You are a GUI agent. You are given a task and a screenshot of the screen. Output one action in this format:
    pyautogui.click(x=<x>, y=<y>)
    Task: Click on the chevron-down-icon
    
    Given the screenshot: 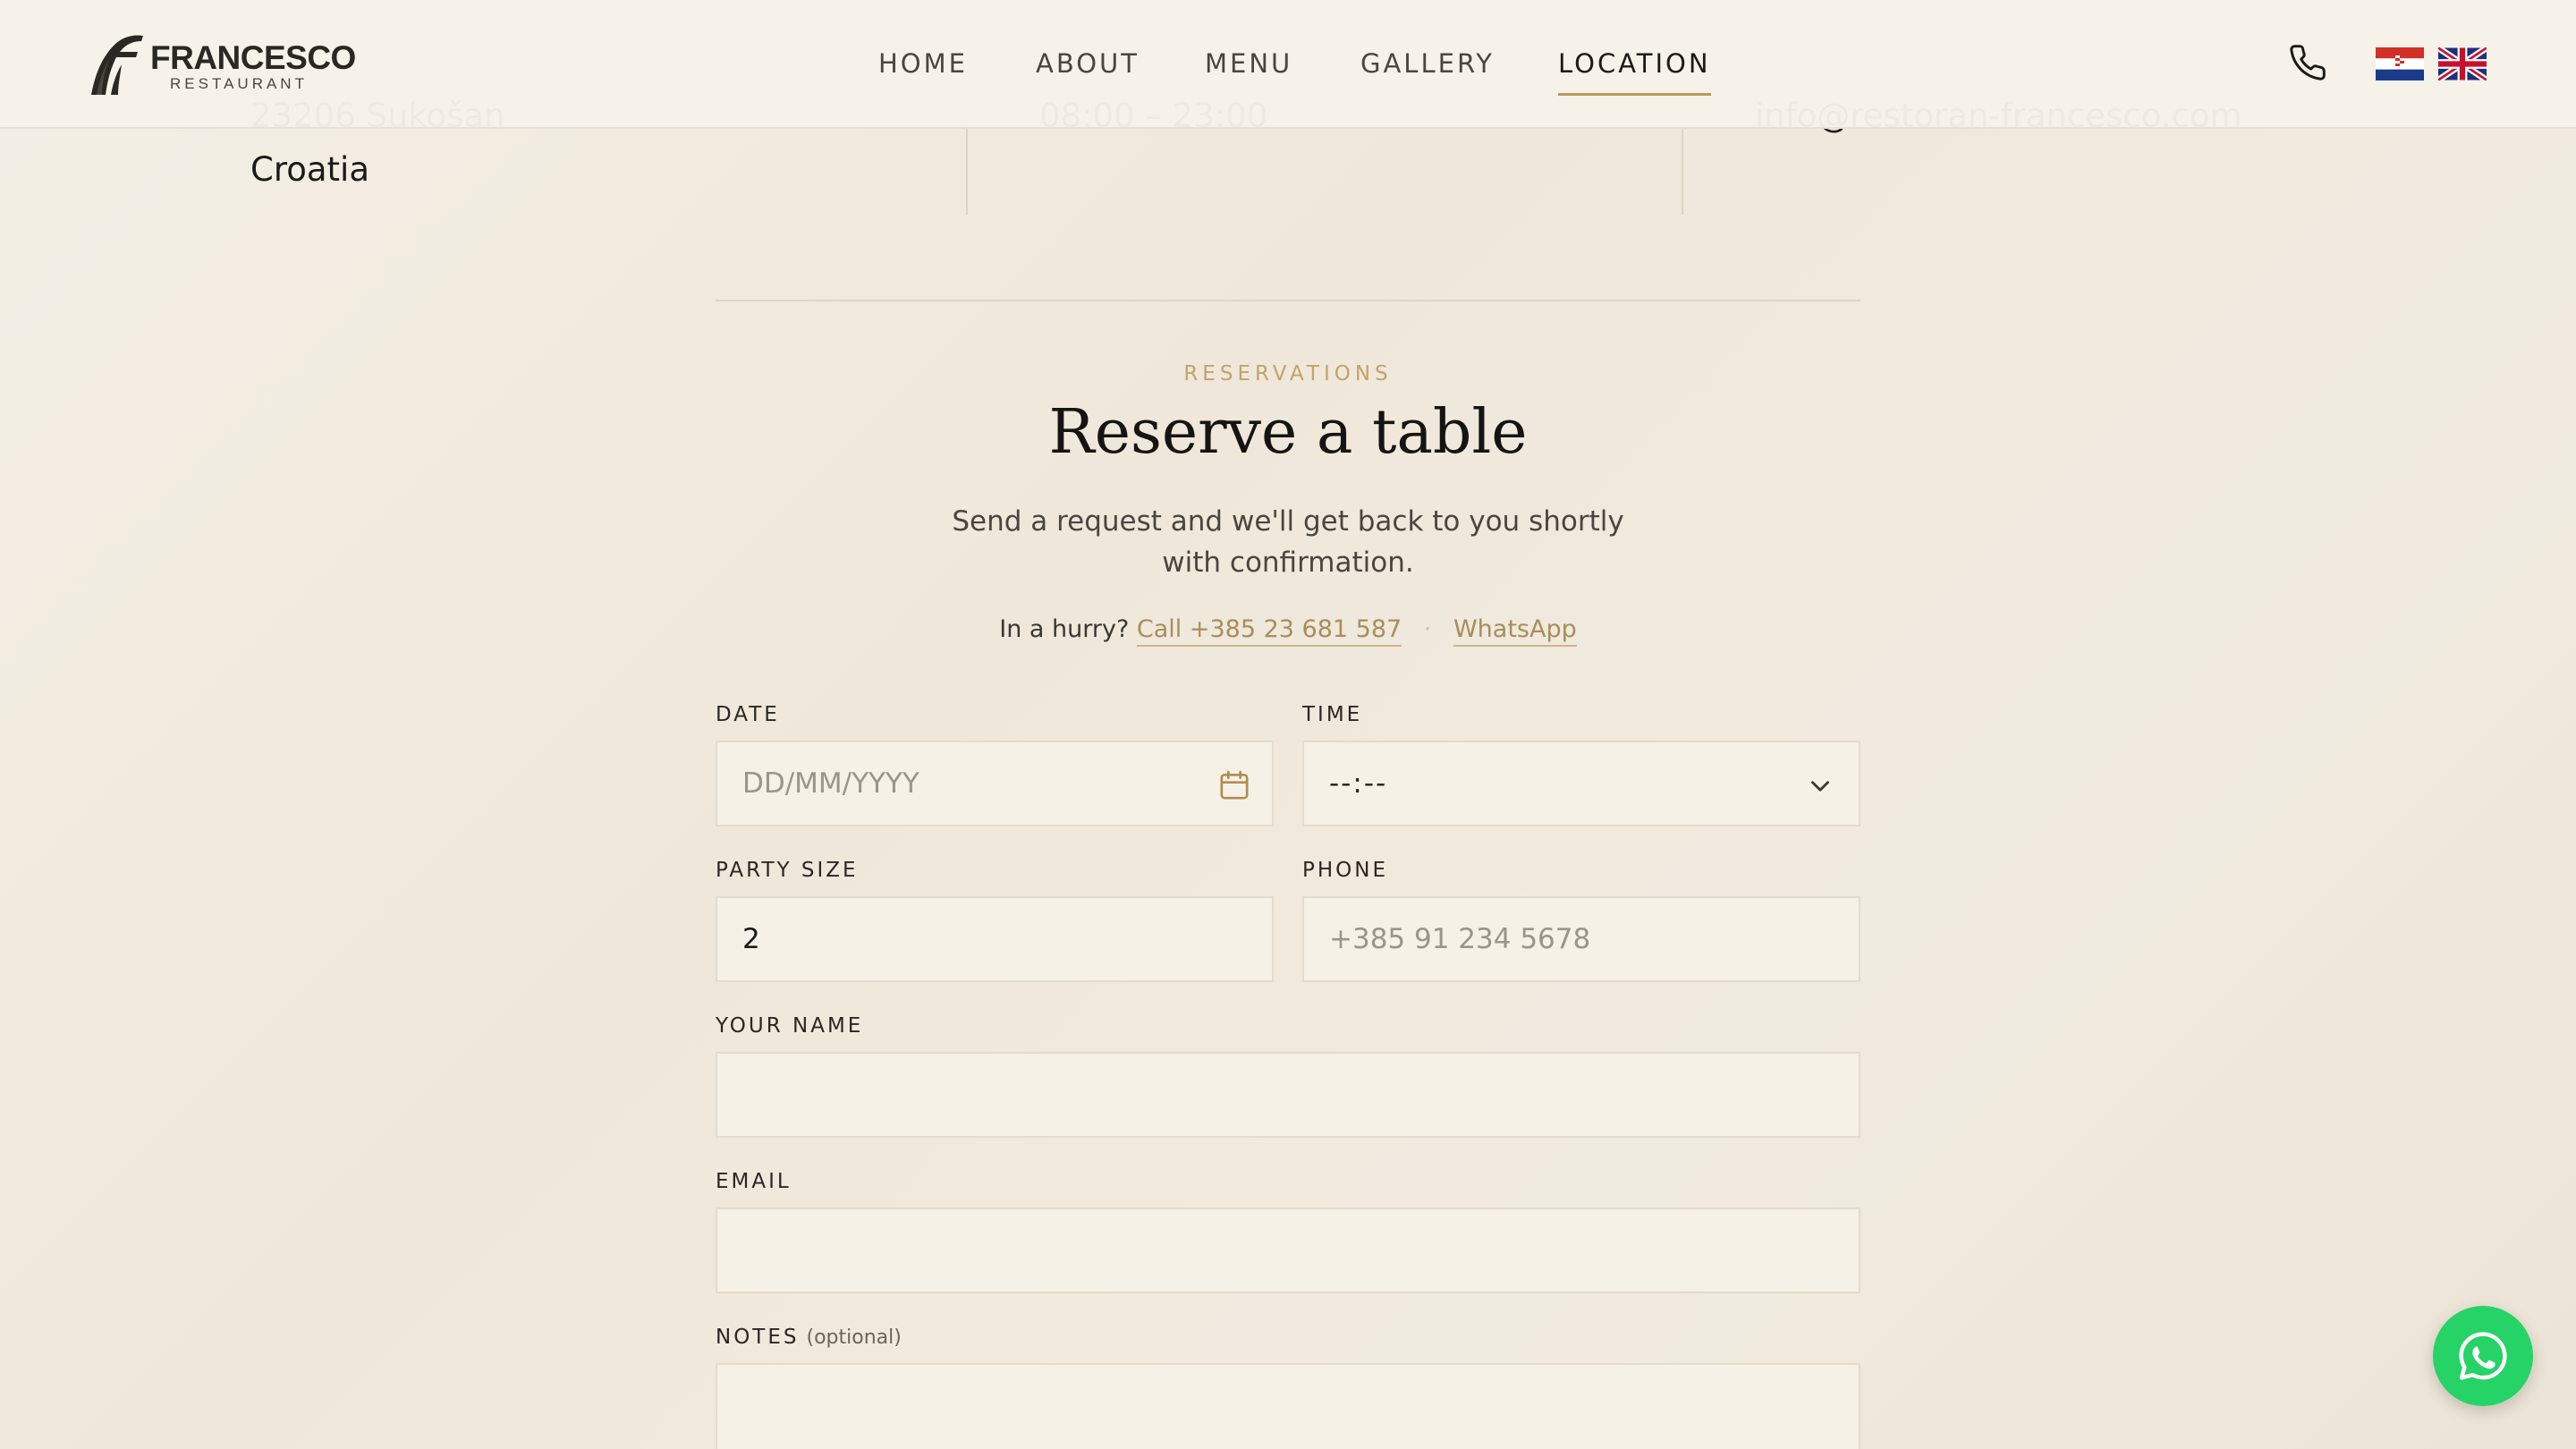 What is the action you would take?
    pyautogui.click(x=1820, y=786)
    